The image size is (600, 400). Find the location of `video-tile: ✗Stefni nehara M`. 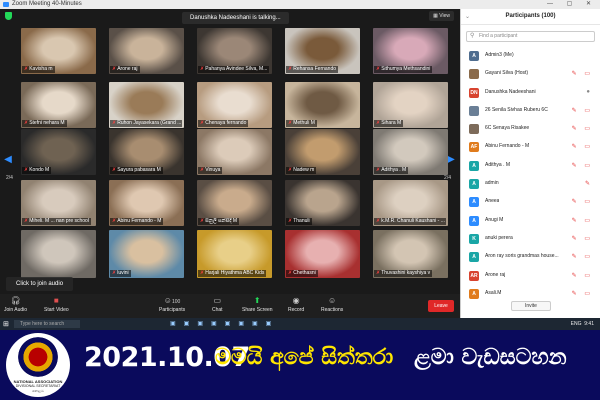

video-tile: ✗Stefni nehara M is located at coordinates (58, 105).